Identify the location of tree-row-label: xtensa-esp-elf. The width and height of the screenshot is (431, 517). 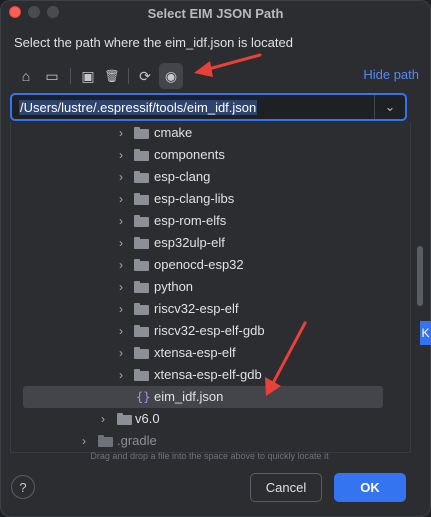
(195, 352).